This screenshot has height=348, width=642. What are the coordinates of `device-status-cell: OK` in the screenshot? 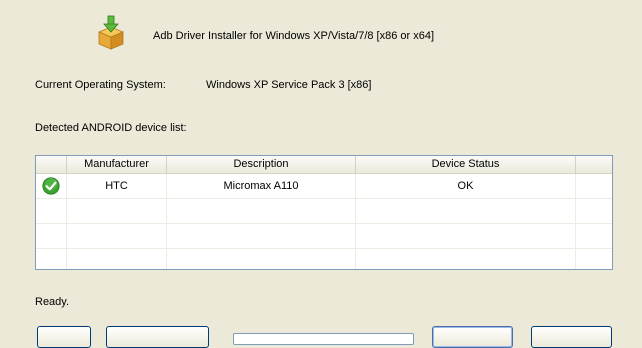 It's located at (466, 186).